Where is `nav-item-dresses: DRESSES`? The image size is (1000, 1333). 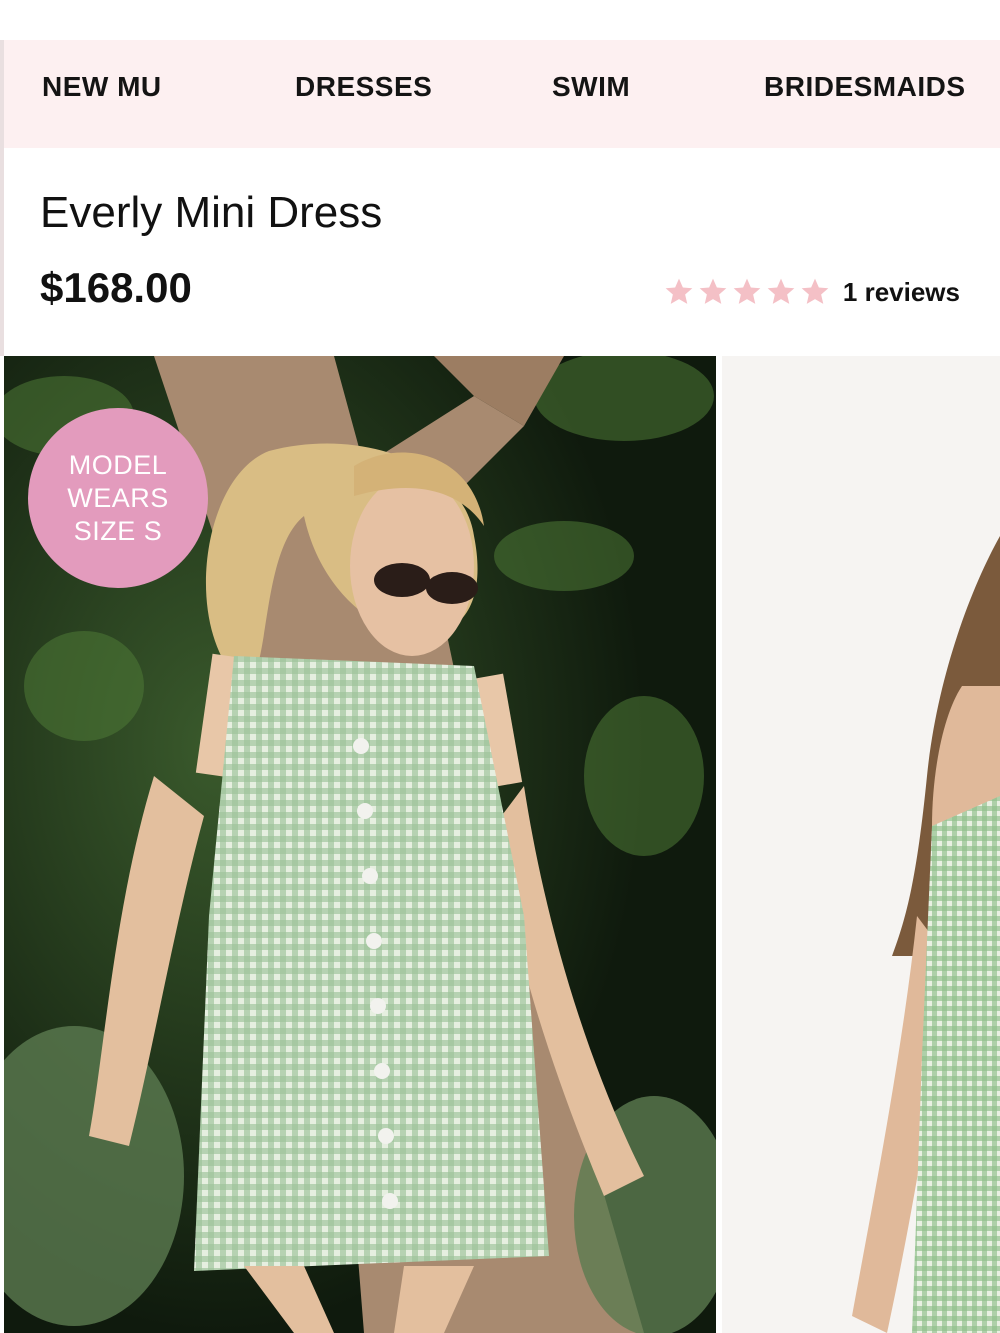 nav-item-dresses: DRESSES is located at coordinates (363, 94).